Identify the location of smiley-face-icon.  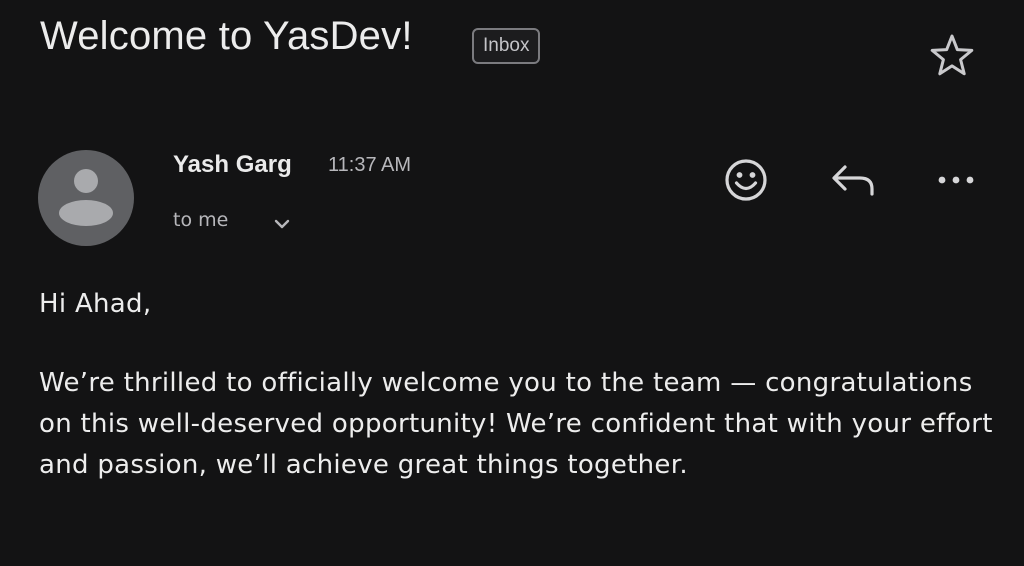
(746, 180).